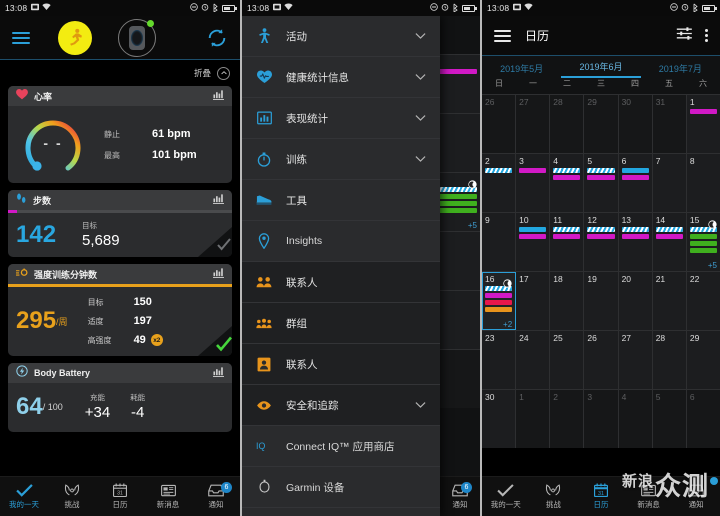 Image resolution: width=720 pixels, height=516 pixels. What do you see at coordinates (601, 69) in the screenshot?
I see `month-current: 2019年6月` at bounding box center [601, 69].